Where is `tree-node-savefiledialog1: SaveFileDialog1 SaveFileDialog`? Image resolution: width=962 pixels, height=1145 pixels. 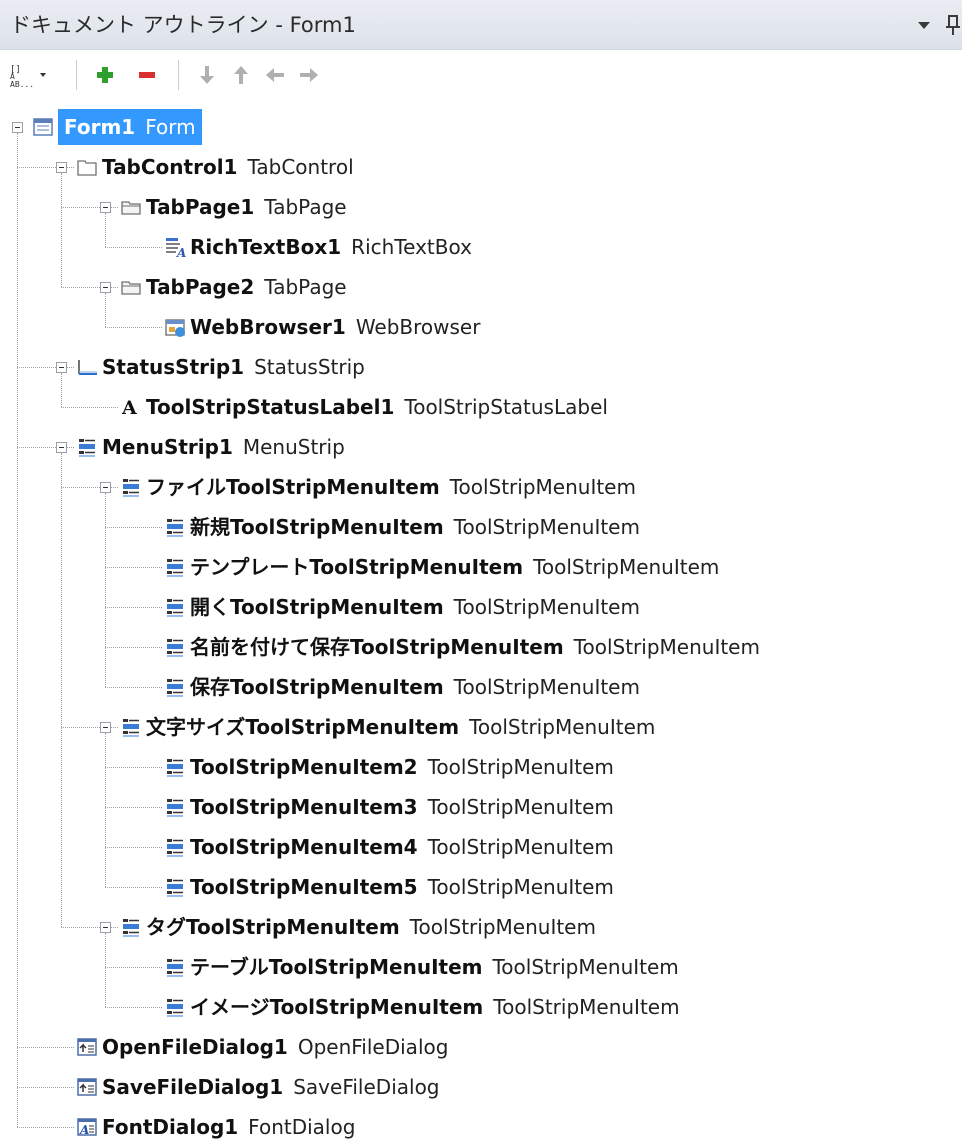 tree-node-savefiledialog1: SaveFileDialog1 SaveFileDialog is located at coordinates (271, 1087).